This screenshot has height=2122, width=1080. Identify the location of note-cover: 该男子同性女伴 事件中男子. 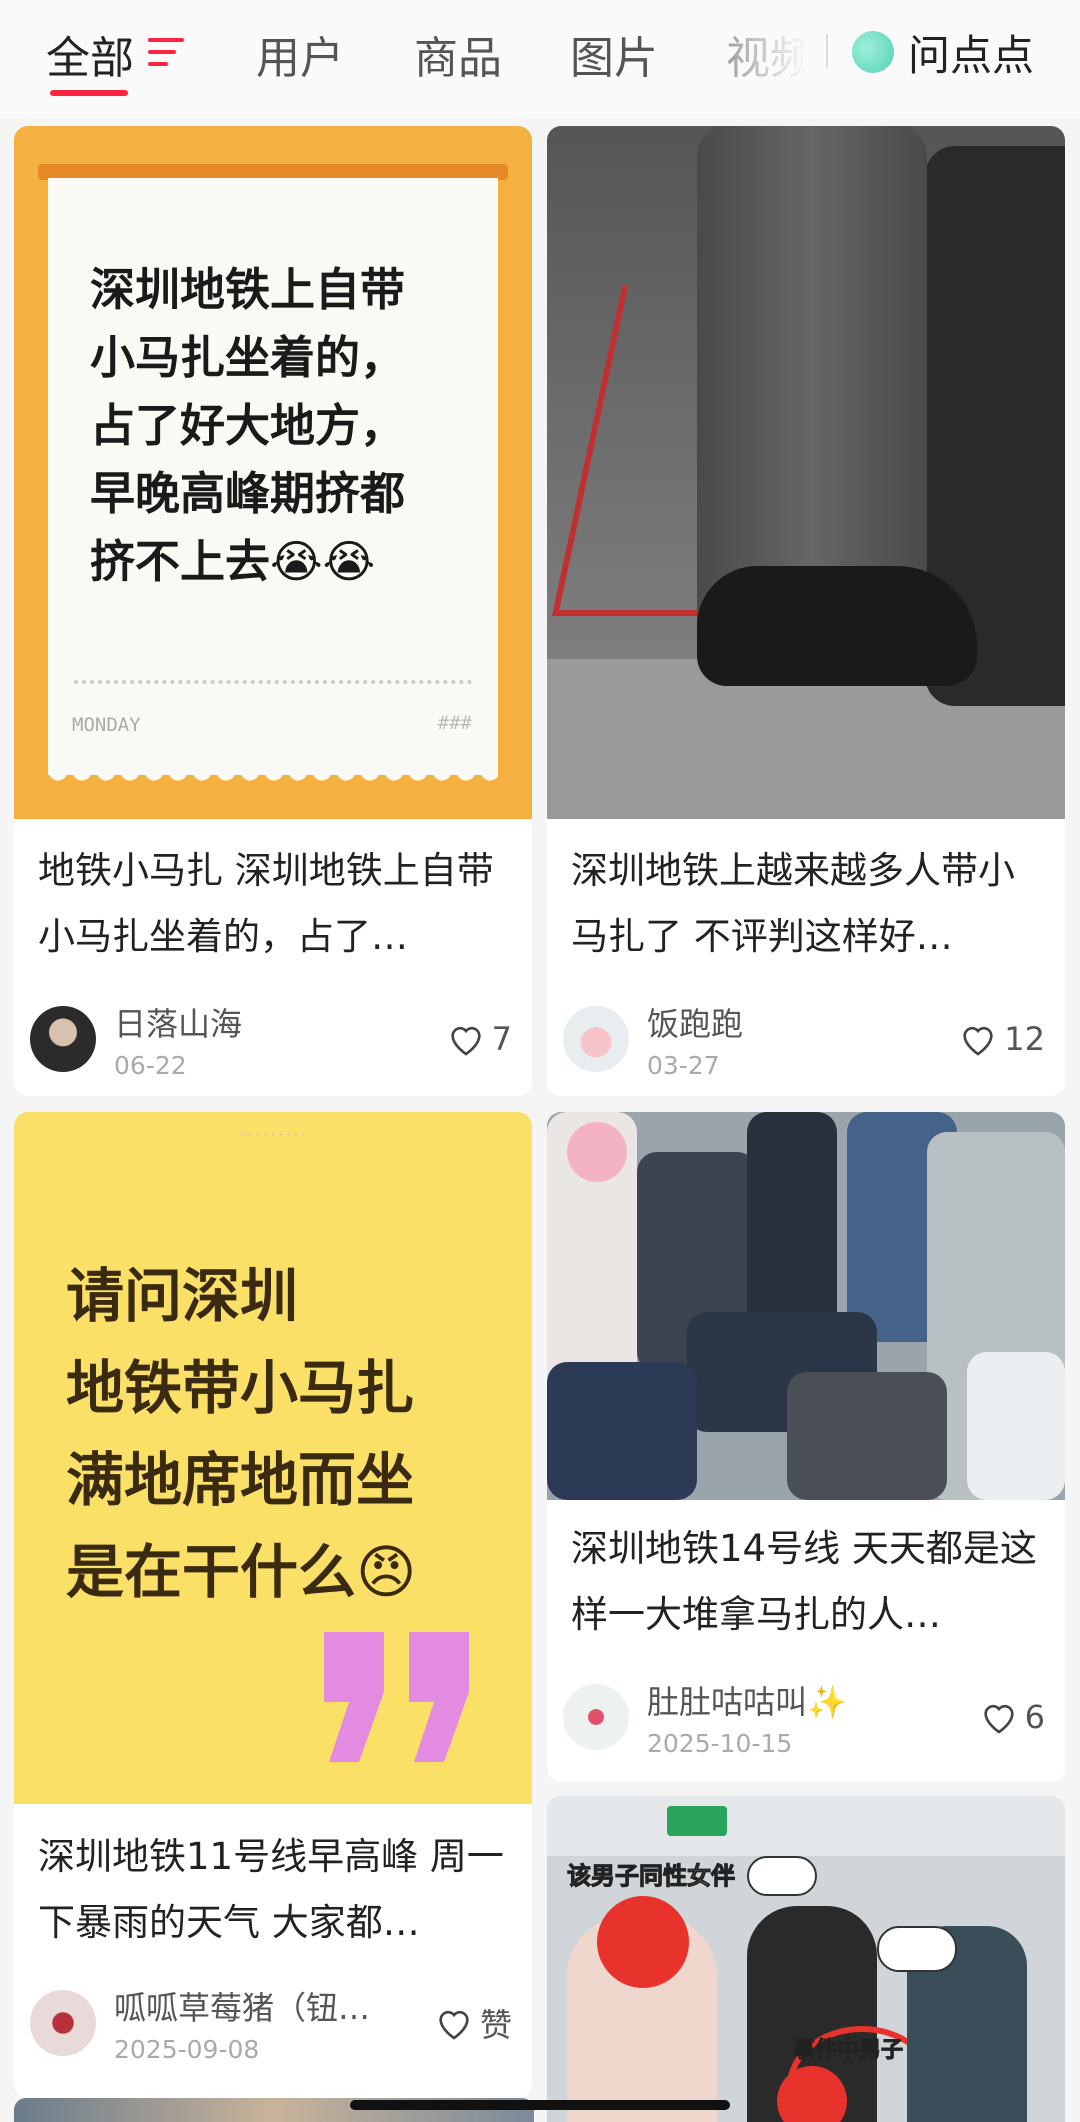
(806, 1959).